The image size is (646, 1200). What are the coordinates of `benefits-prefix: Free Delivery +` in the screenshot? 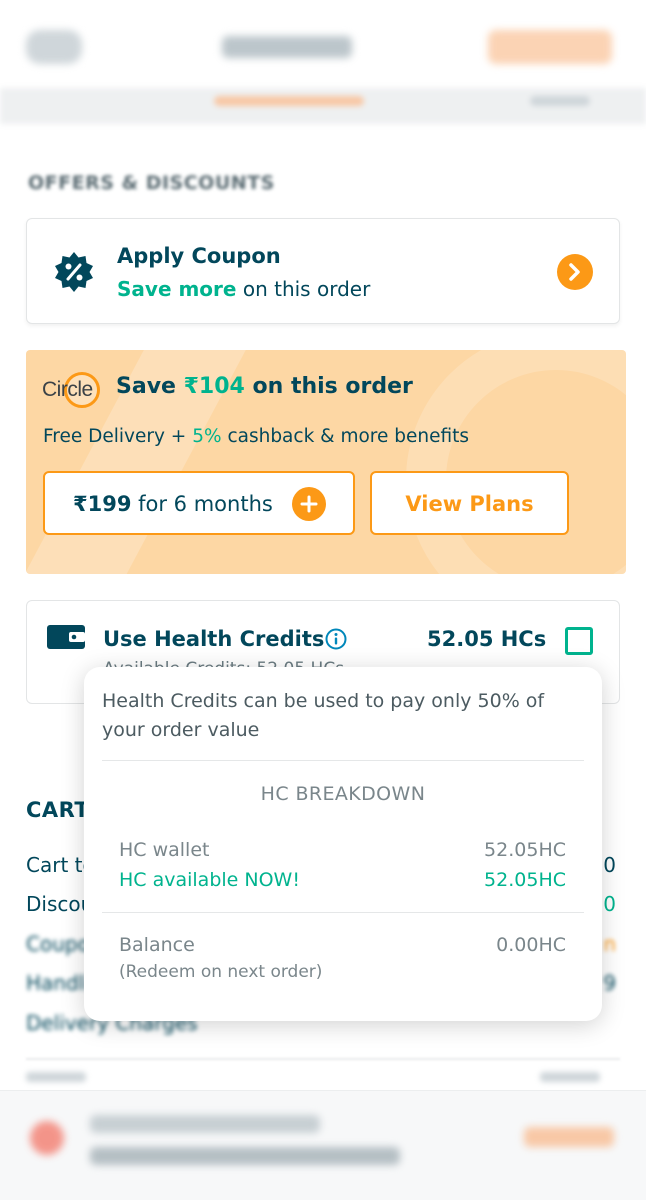 It's located at (118, 436).